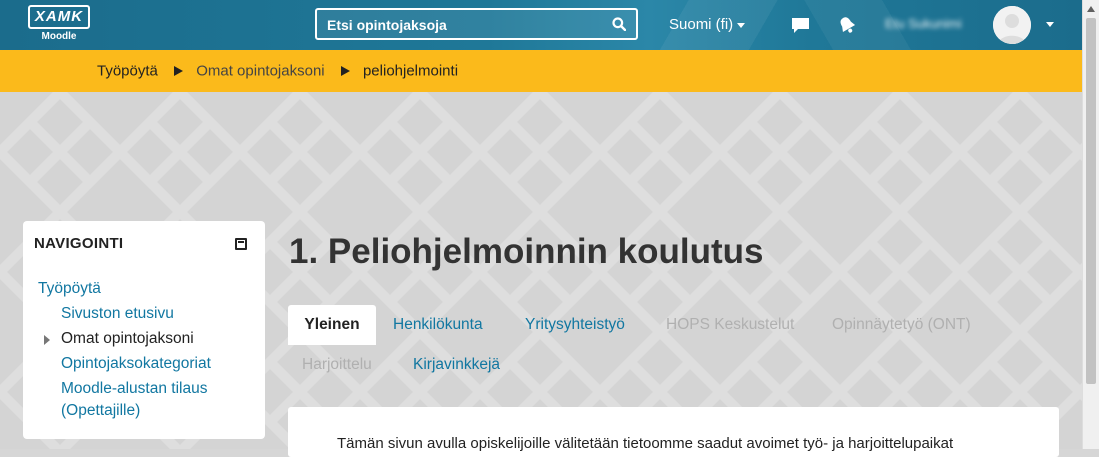 This screenshot has height=457, width=1099. Describe the element at coordinates (47, 340) in the screenshot. I see `expand-arrow-icon` at that location.